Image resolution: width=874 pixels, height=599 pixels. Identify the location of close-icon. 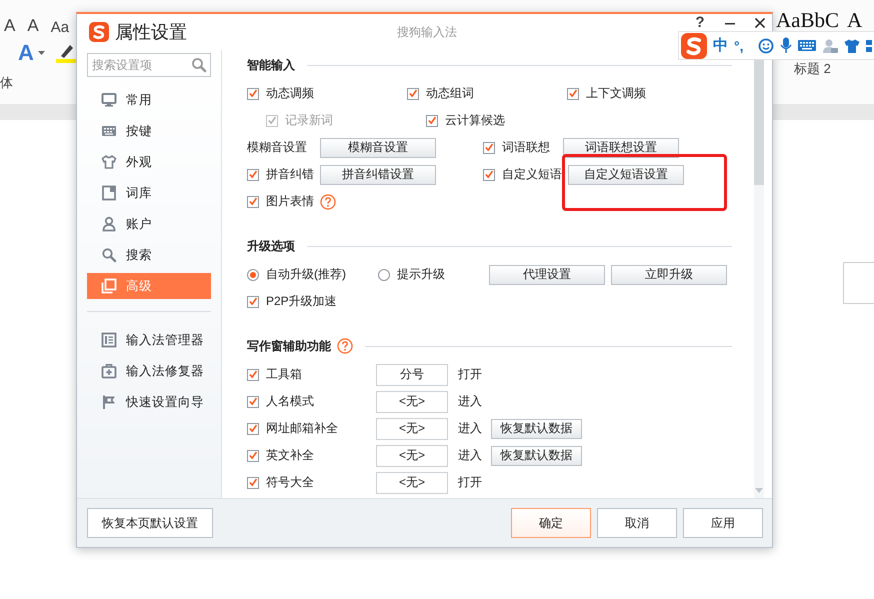
(760, 23).